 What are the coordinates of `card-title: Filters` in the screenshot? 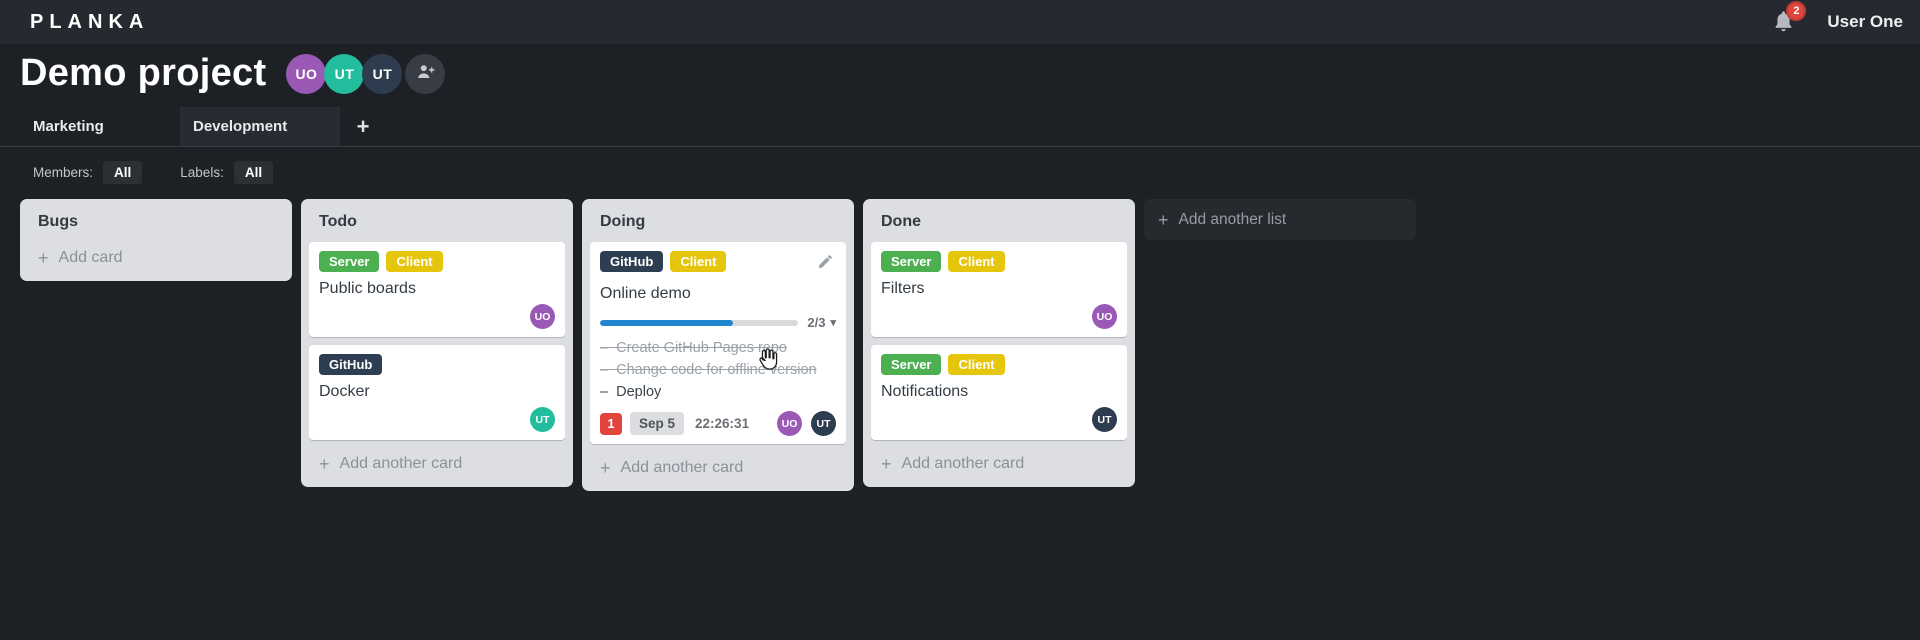 It's located at (903, 288).